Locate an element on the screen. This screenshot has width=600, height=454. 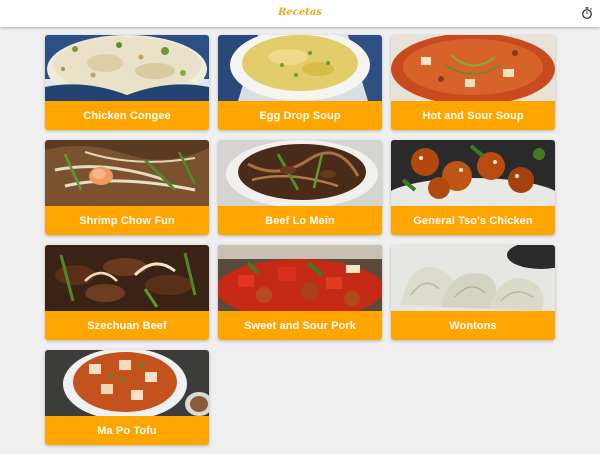
recipe-label-bar: Ma Po Tofu is located at coordinates (127, 430).